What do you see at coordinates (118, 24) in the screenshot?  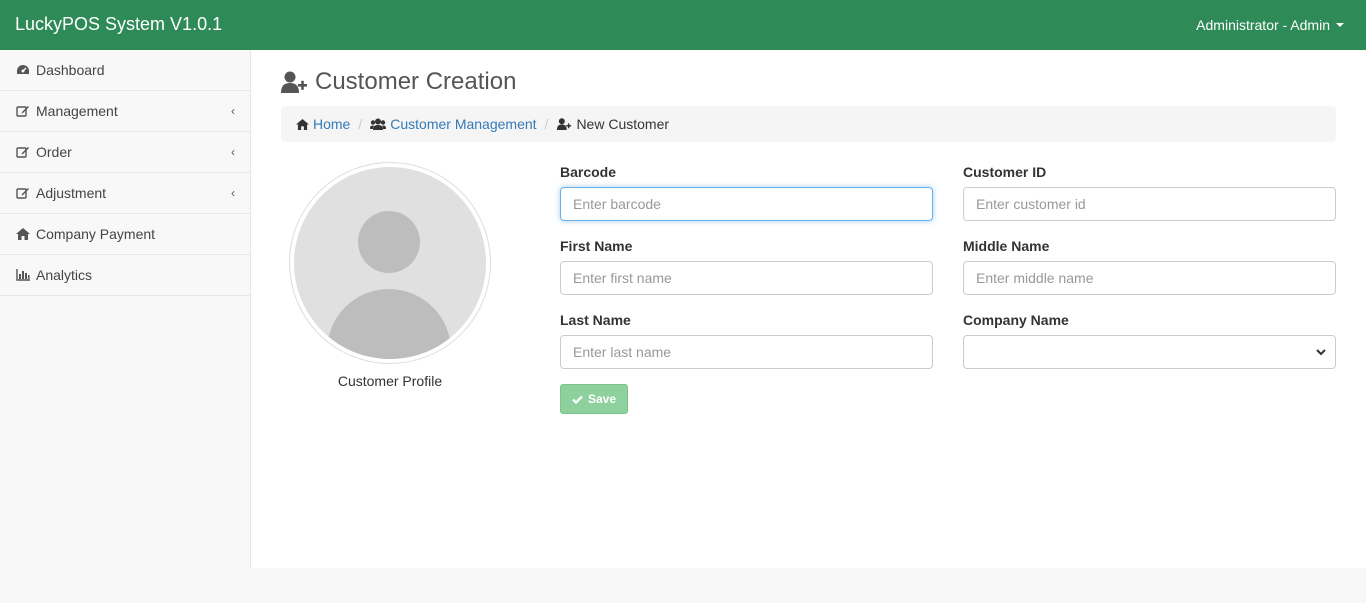 I see `brand-title: LuckyPOS System V1.0.1` at bounding box center [118, 24].